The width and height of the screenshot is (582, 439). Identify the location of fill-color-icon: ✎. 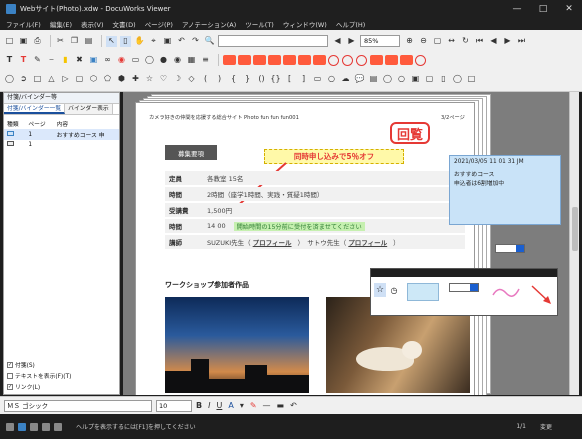
(253, 405).